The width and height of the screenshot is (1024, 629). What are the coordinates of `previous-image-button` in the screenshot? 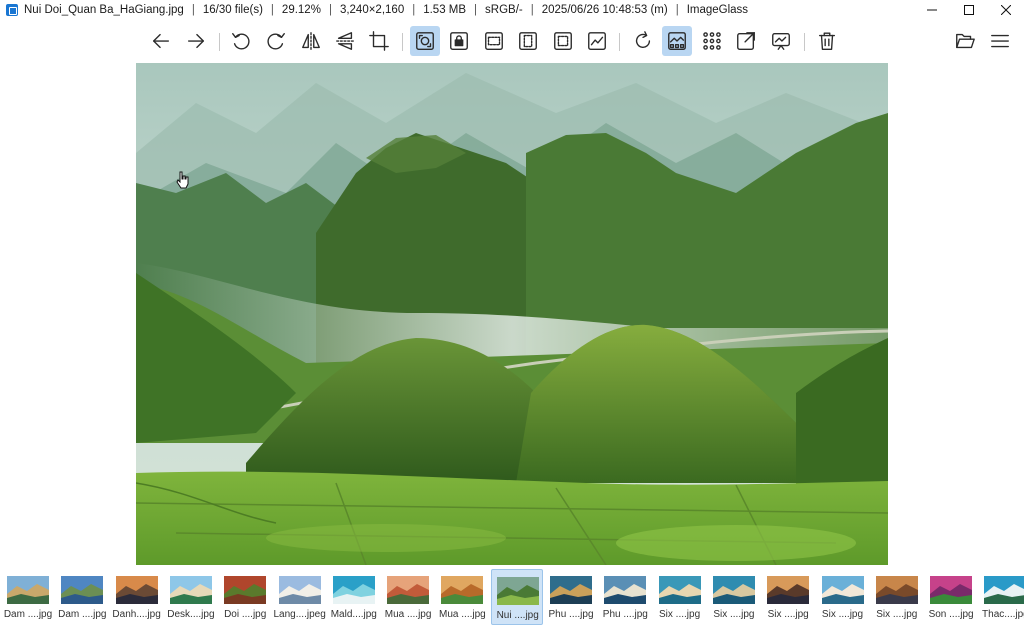 It's located at (161, 41).